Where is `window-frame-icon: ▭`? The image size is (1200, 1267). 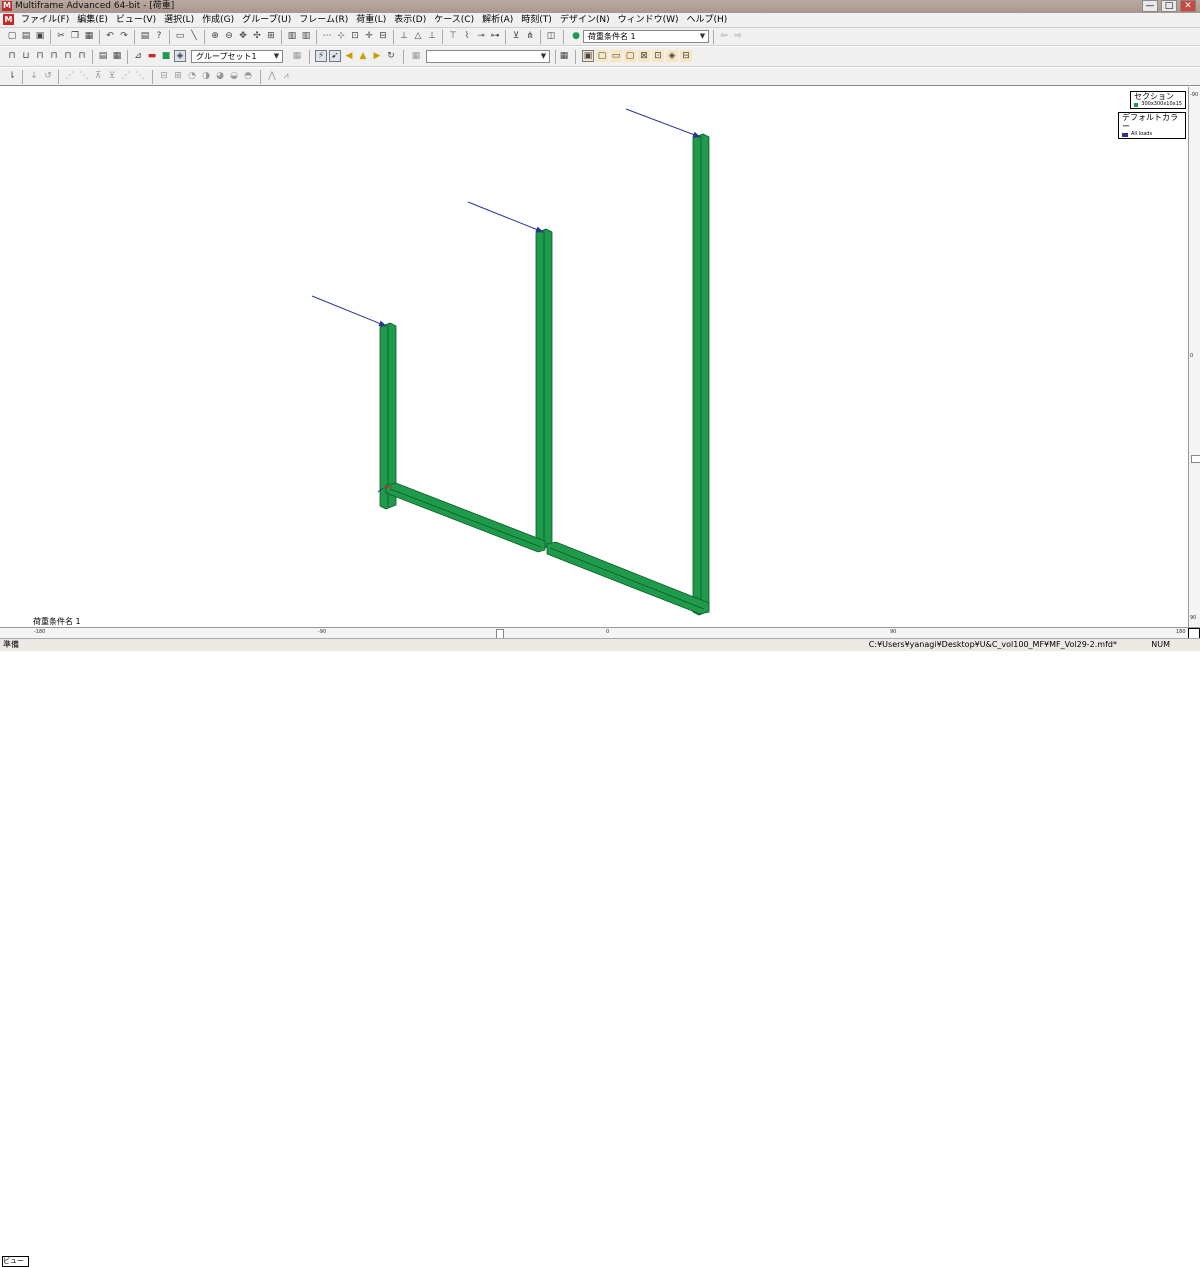
window-frame-icon: ▭ is located at coordinates (180, 36).